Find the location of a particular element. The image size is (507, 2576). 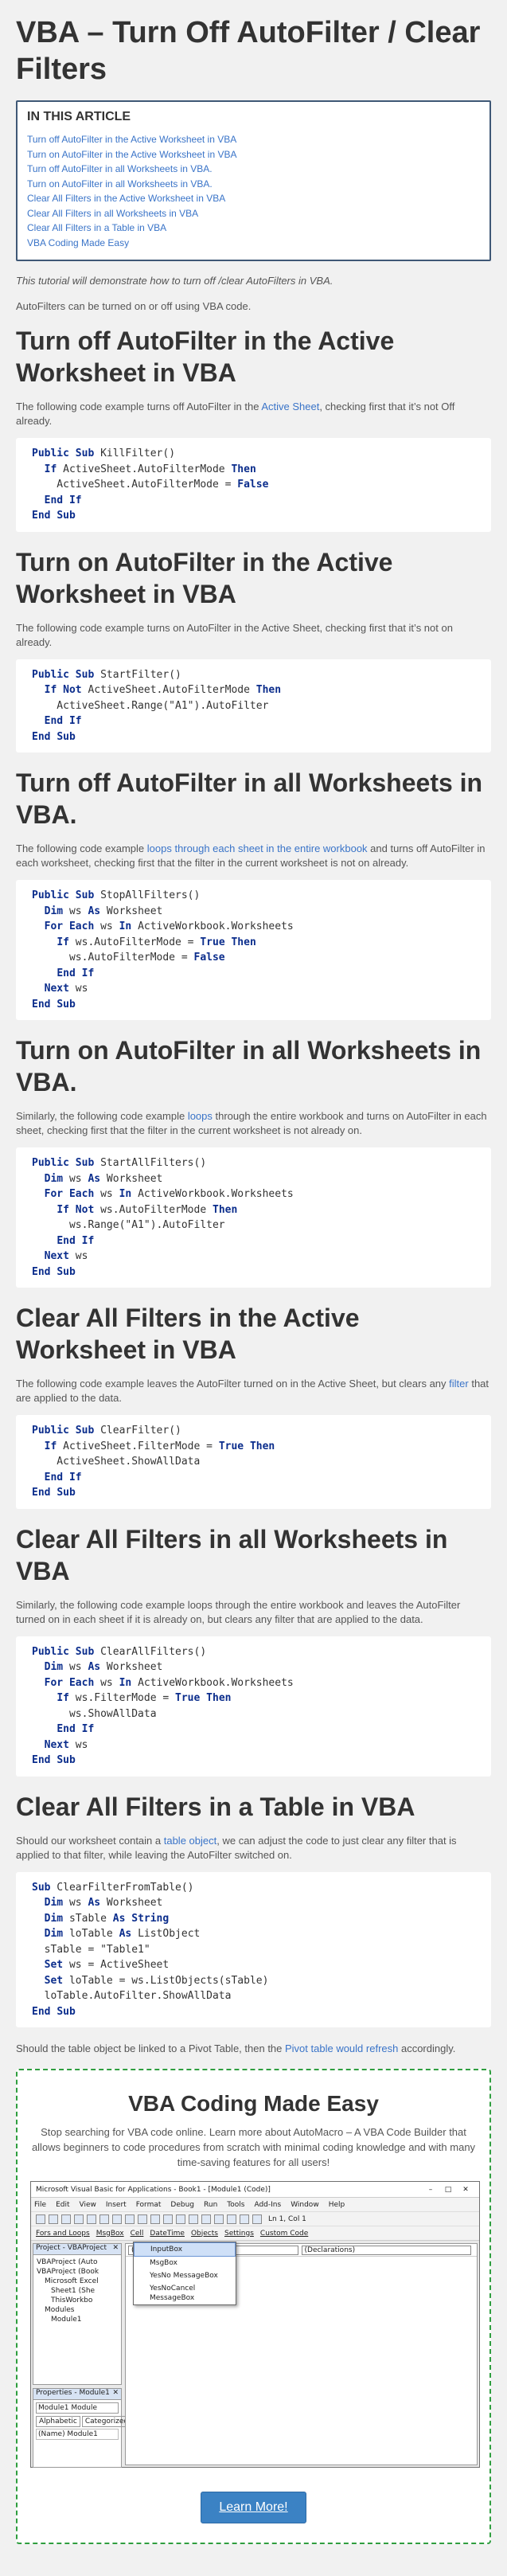

learn-more-button: Learn More! is located at coordinates (253, 2507).